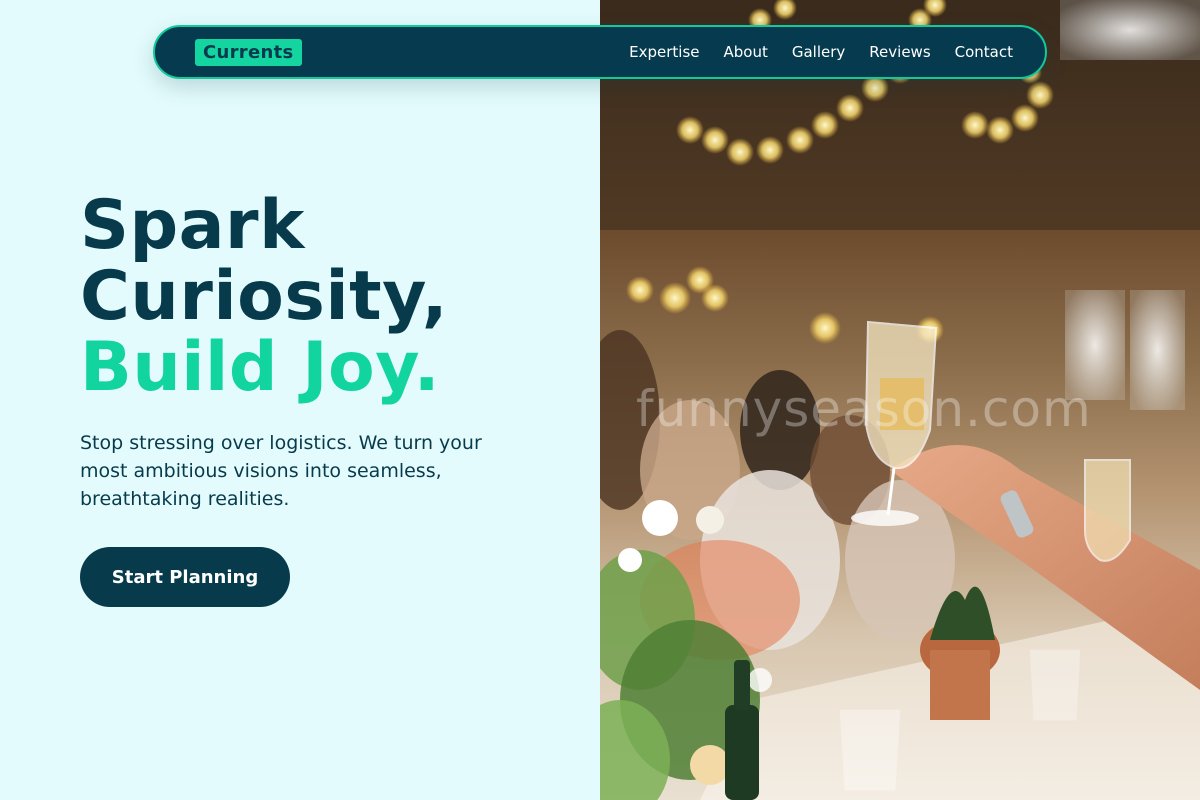  What do you see at coordinates (185, 577) in the screenshot?
I see `start-planning-button: Start Planning` at bounding box center [185, 577].